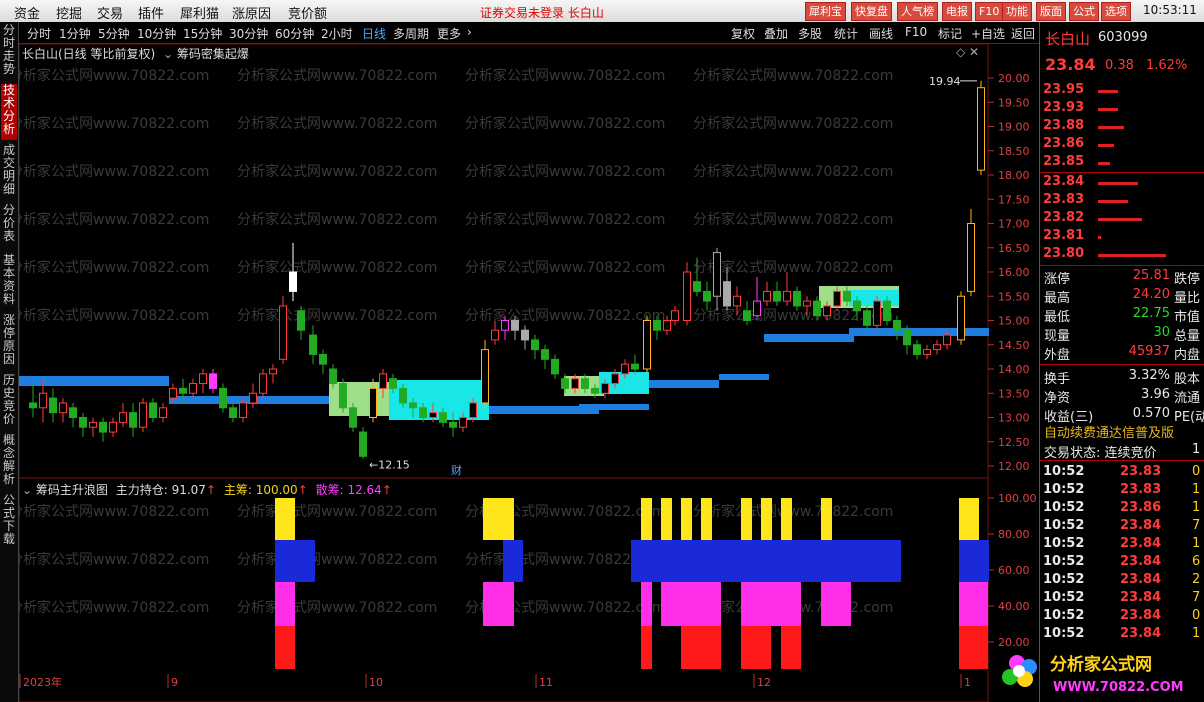 Image resolution: width=1204 pixels, height=702 pixels. Describe the element at coordinates (75, 33) in the screenshot. I see `period-1min: 1分钟` at that location.